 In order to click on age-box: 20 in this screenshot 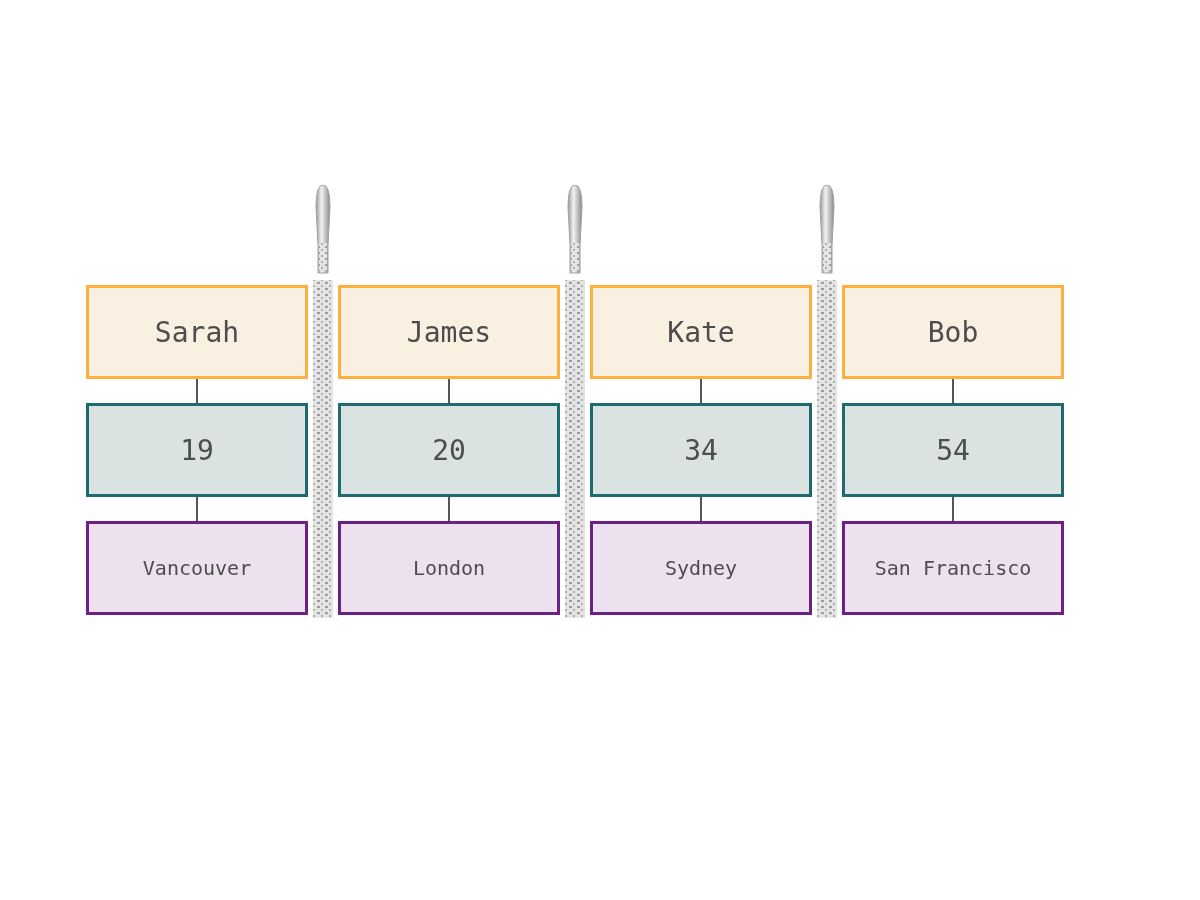, I will do `click(449, 450)`.